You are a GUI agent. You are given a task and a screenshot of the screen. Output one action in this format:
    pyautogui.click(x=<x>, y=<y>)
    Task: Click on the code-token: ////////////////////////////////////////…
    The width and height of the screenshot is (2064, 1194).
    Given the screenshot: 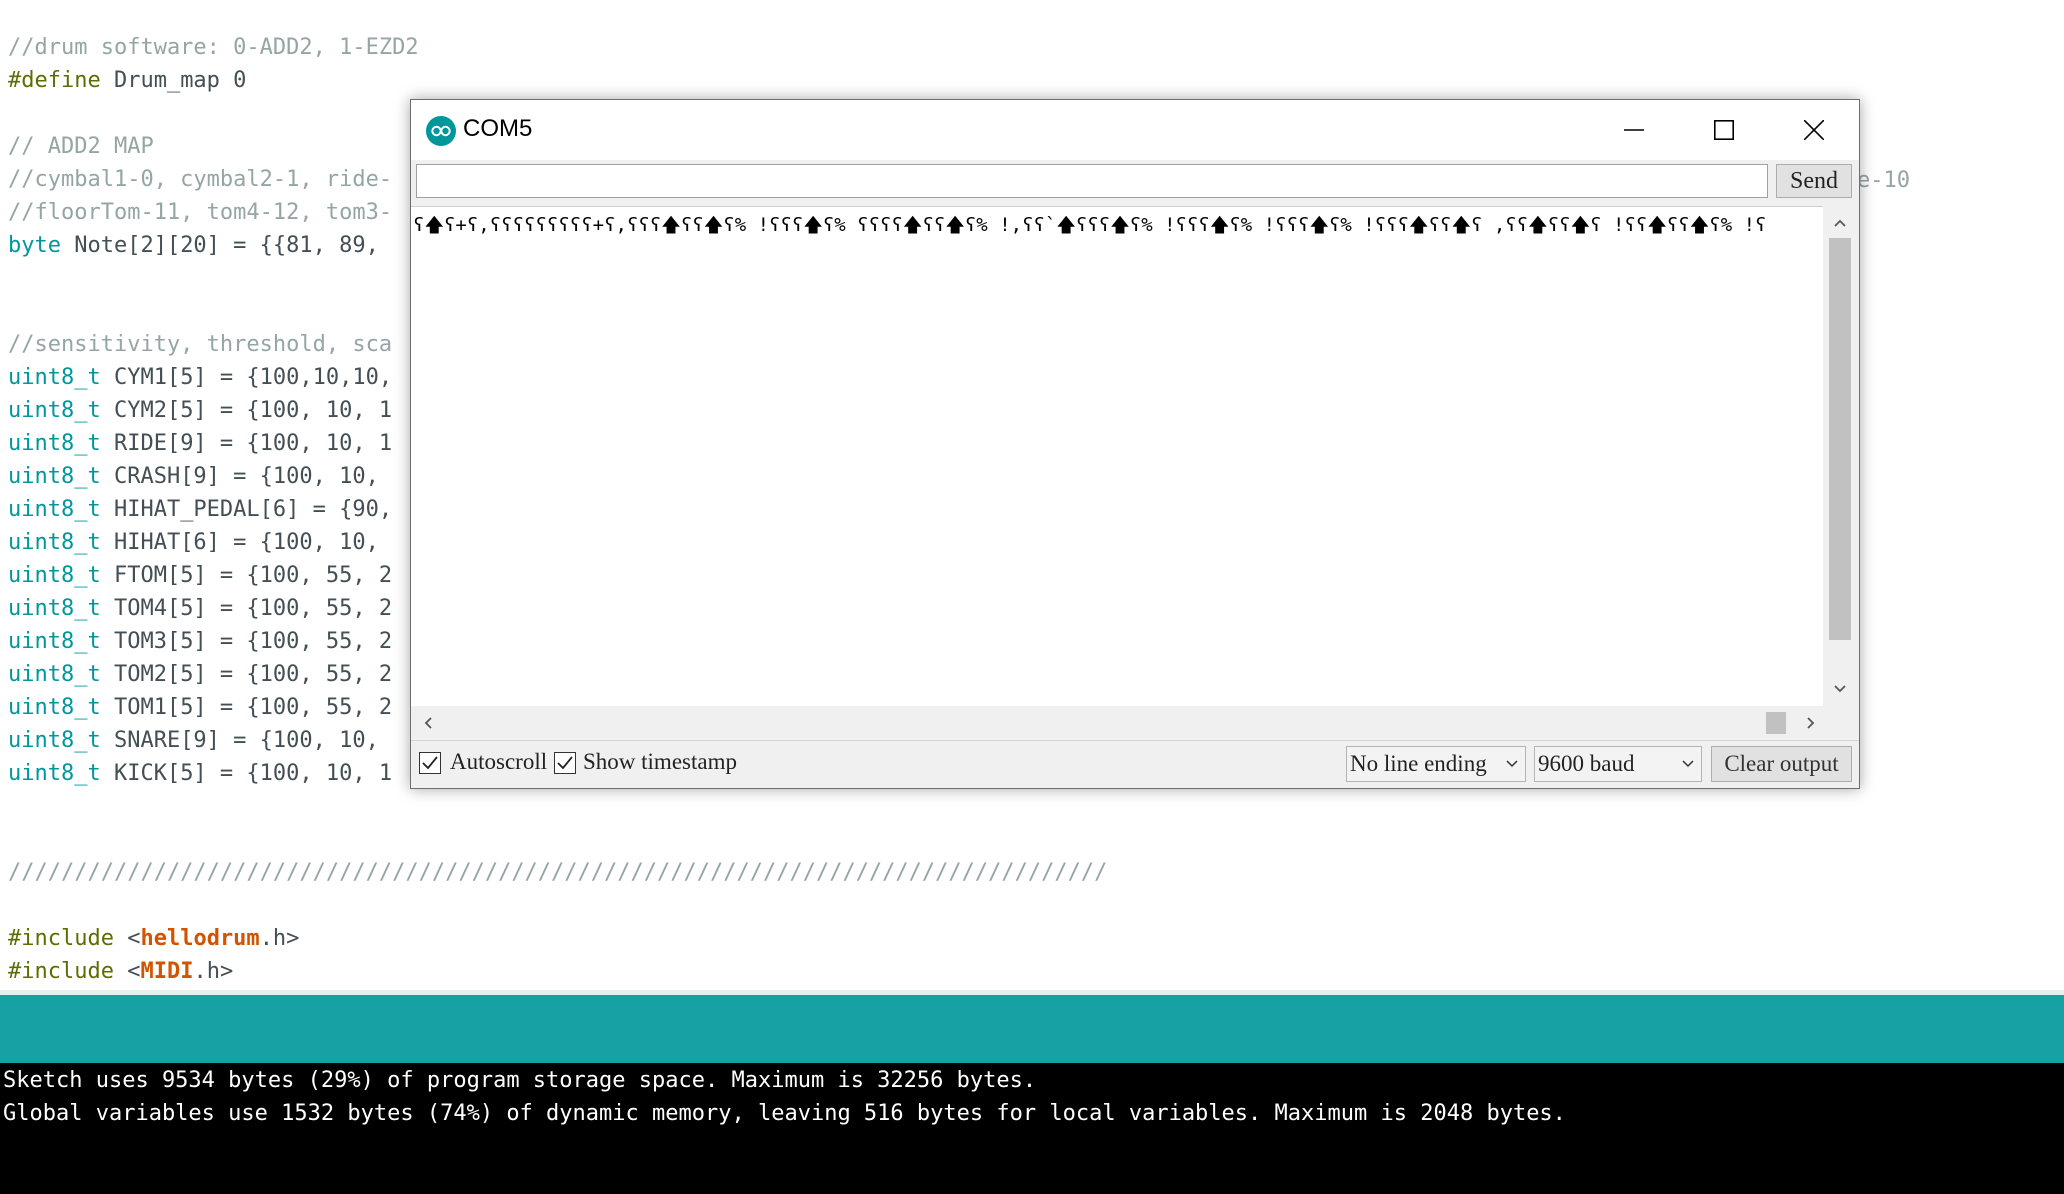 What is the action you would take?
    pyautogui.click(x=558, y=872)
    